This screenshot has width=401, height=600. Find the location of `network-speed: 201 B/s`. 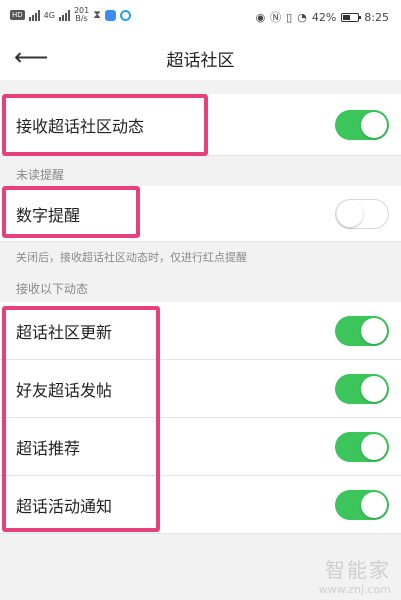

network-speed: 201 B/s is located at coordinates (81, 15).